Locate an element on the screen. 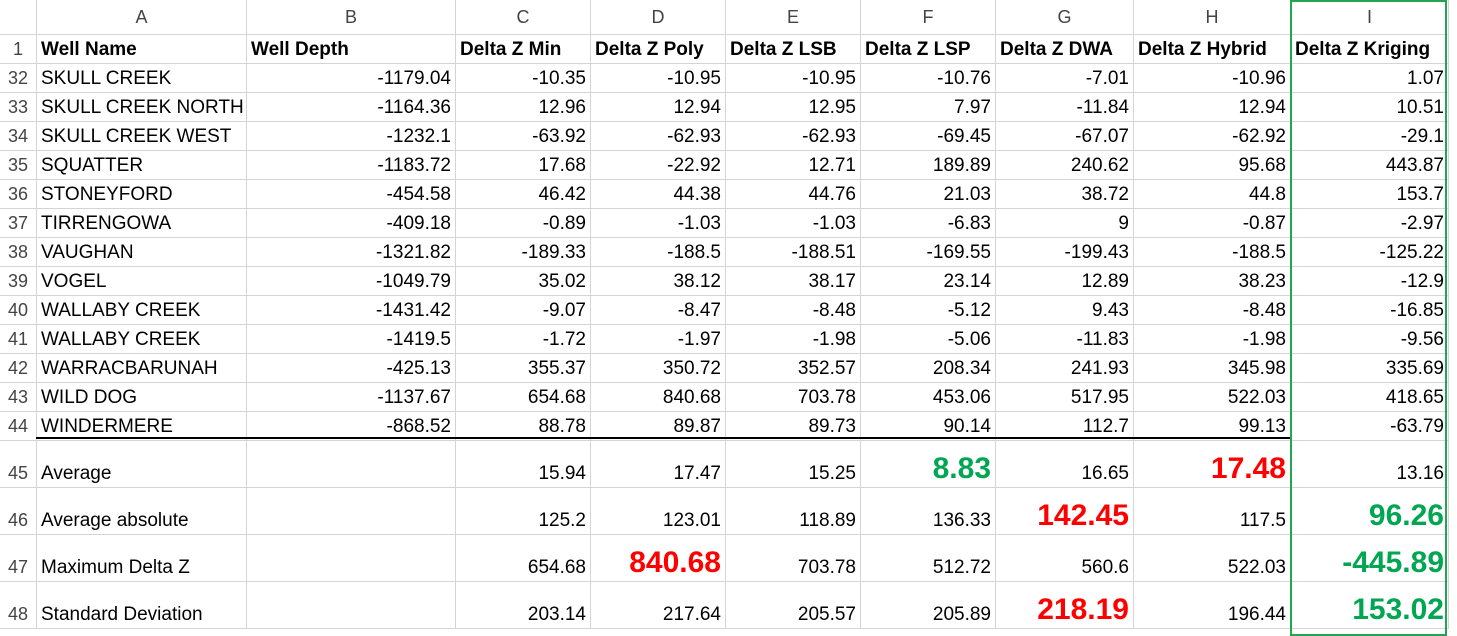 Image resolution: width=1457 pixels, height=636 pixels. stat-value-cell: 118.89 is located at coordinates (793, 511).